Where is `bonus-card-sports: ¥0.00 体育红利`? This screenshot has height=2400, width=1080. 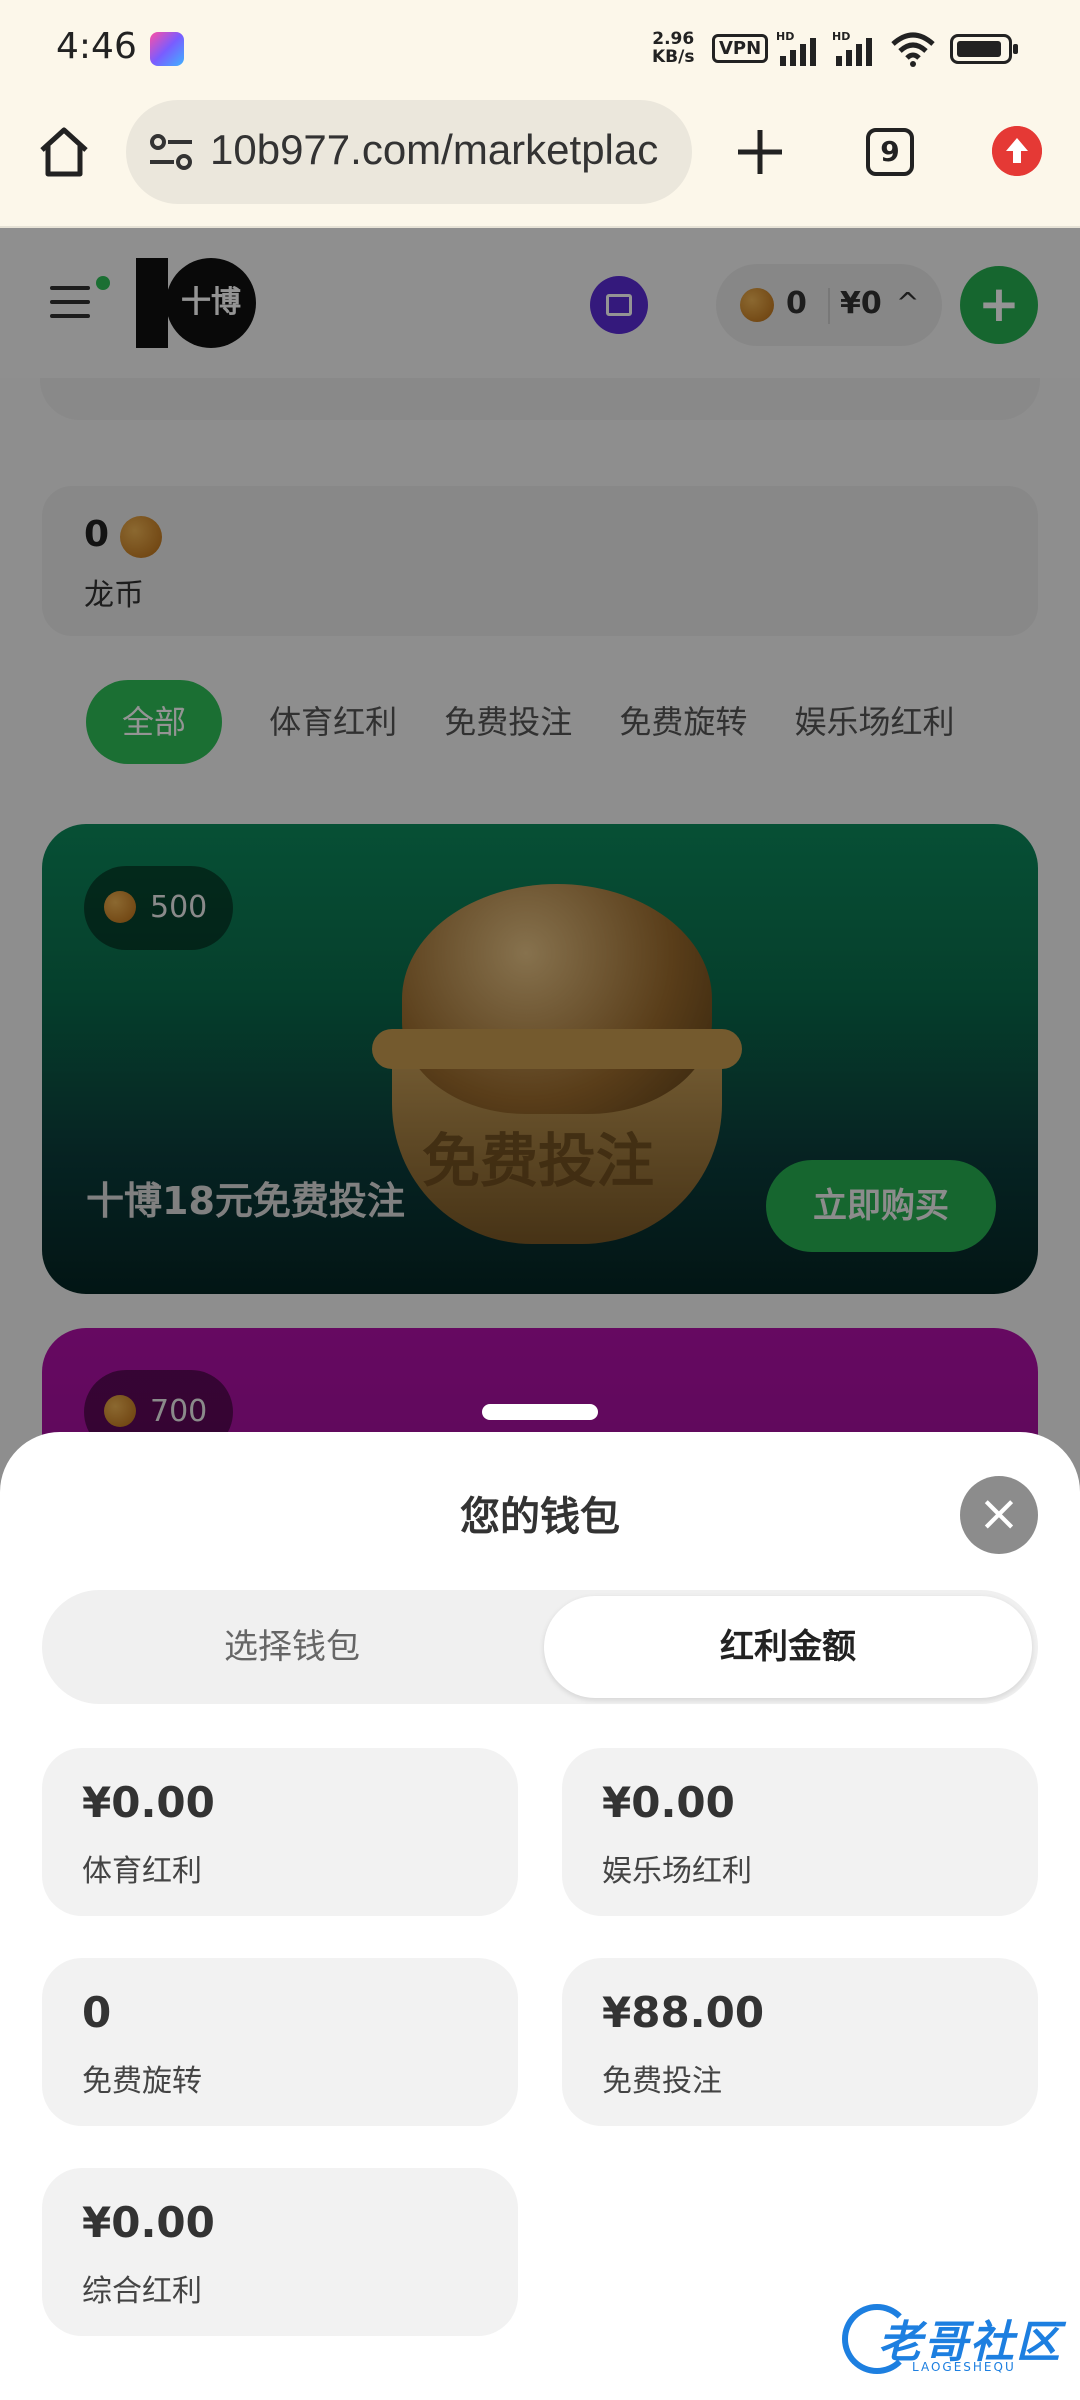
bonus-card-sports: ¥0.00 体育红利 is located at coordinates (280, 1832).